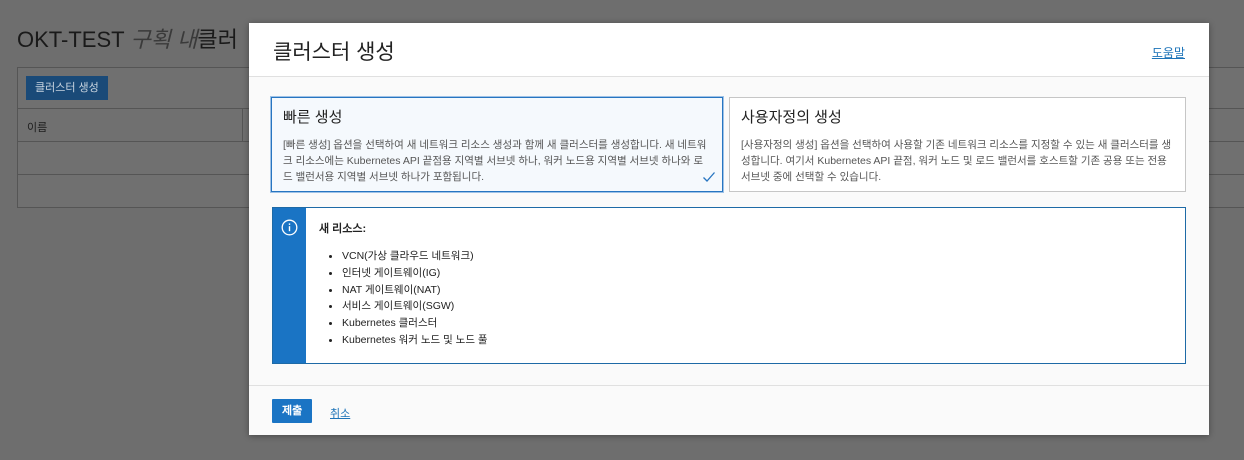 This screenshot has width=1244, height=460. What do you see at coordinates (403, 306) in the screenshot?
I see `list-item: 서비스 게이트웨이(SGW)` at bounding box center [403, 306].